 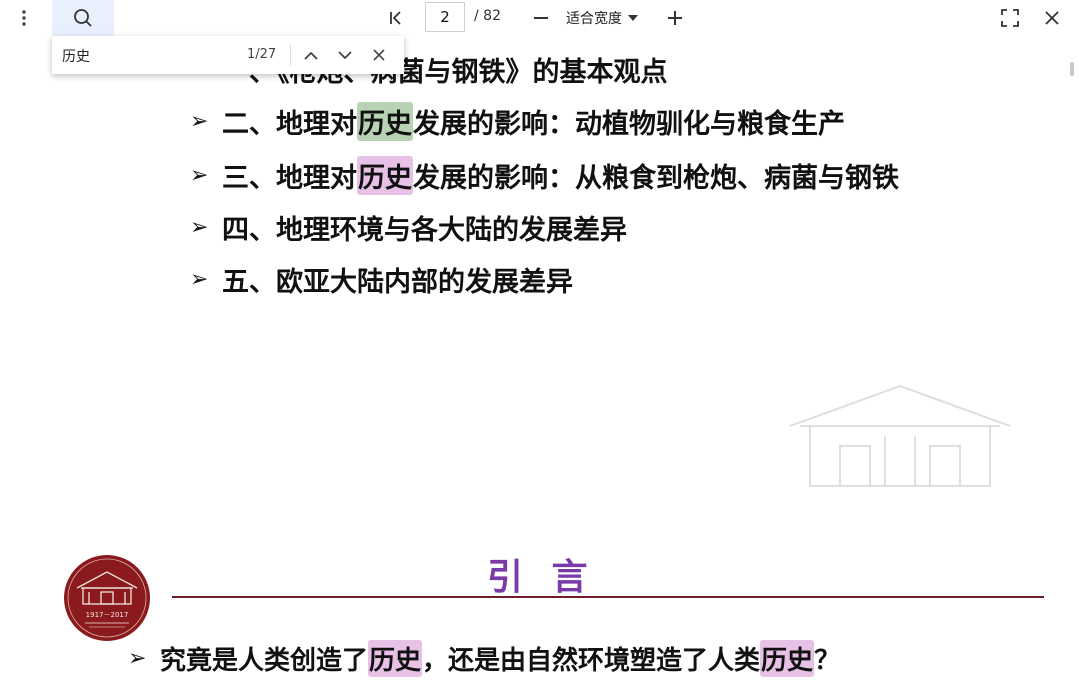 What do you see at coordinates (397, 282) in the screenshot?
I see `outline-item-text: 五、欧亚大陆内部的发展差异` at bounding box center [397, 282].